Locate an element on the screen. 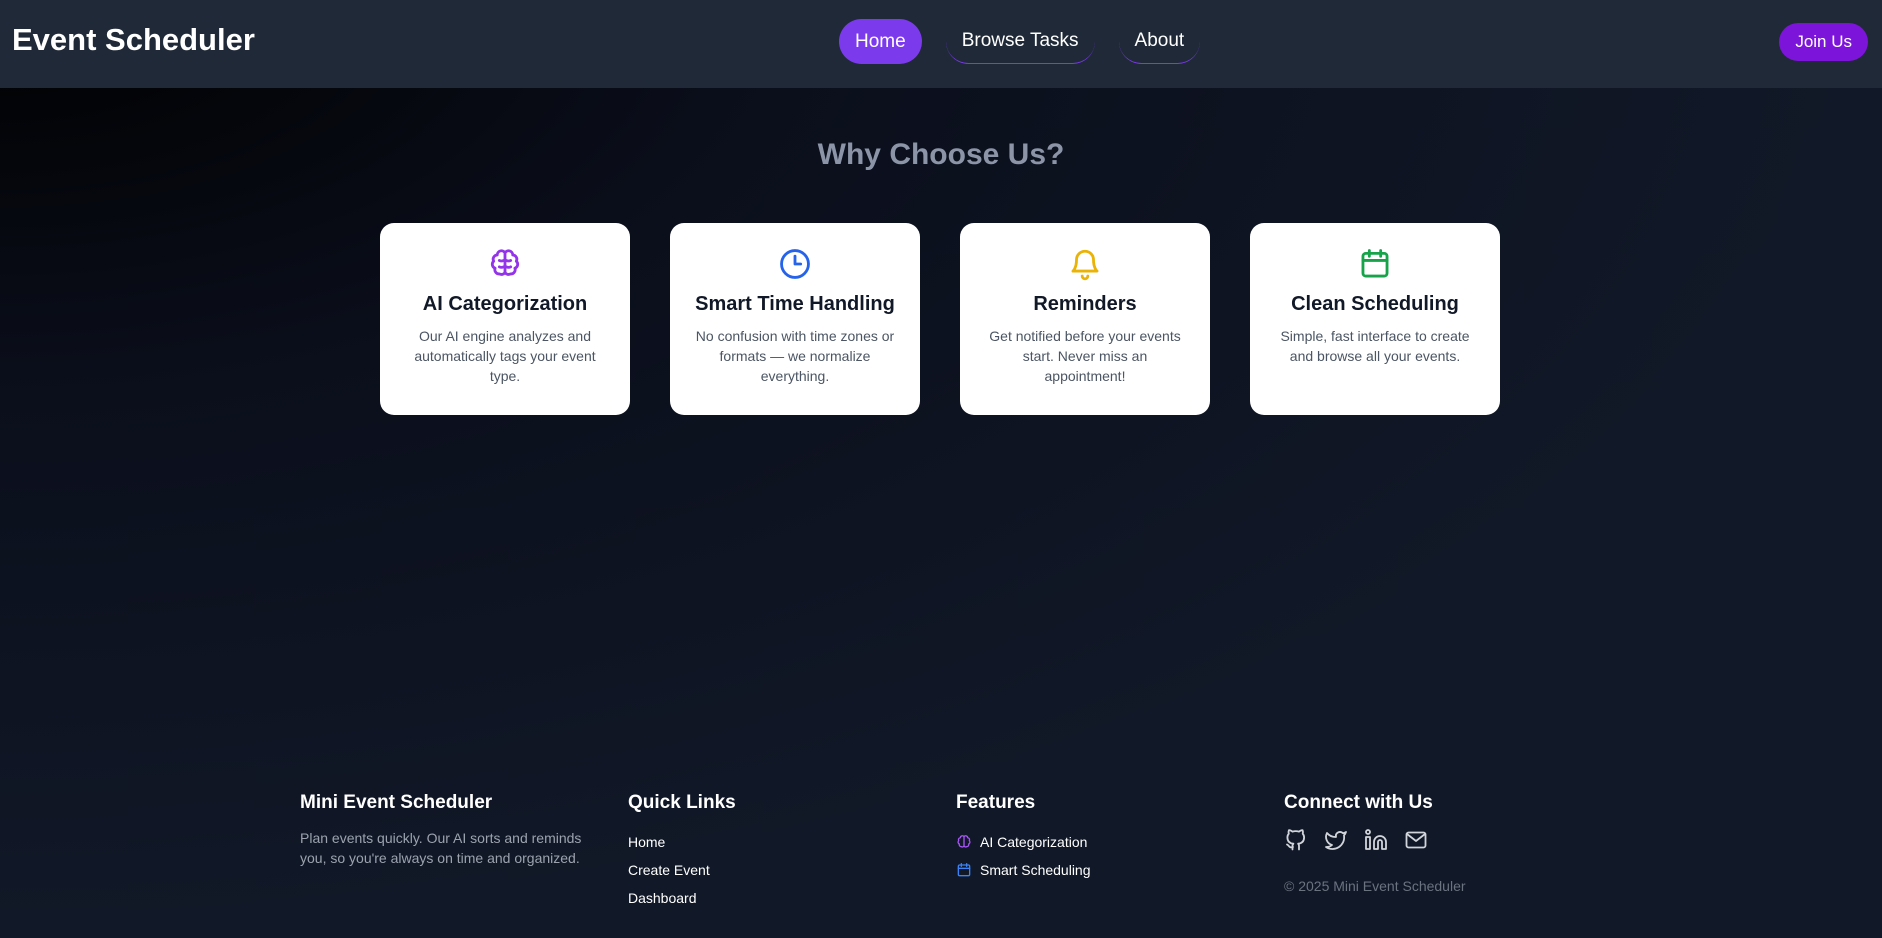 The image size is (1882, 938). mail-icon is located at coordinates (1416, 840).